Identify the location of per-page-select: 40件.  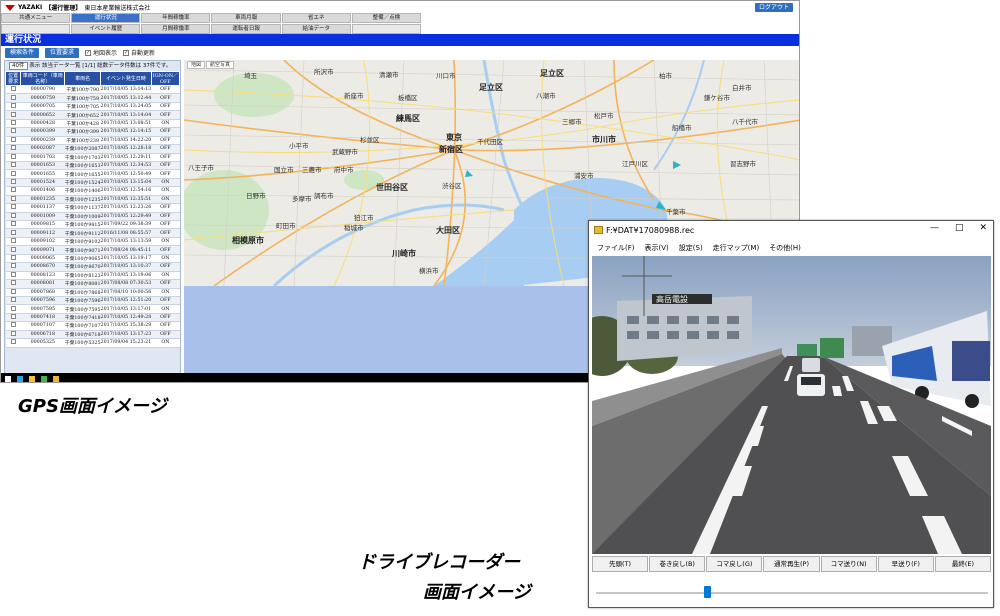
(18, 66).